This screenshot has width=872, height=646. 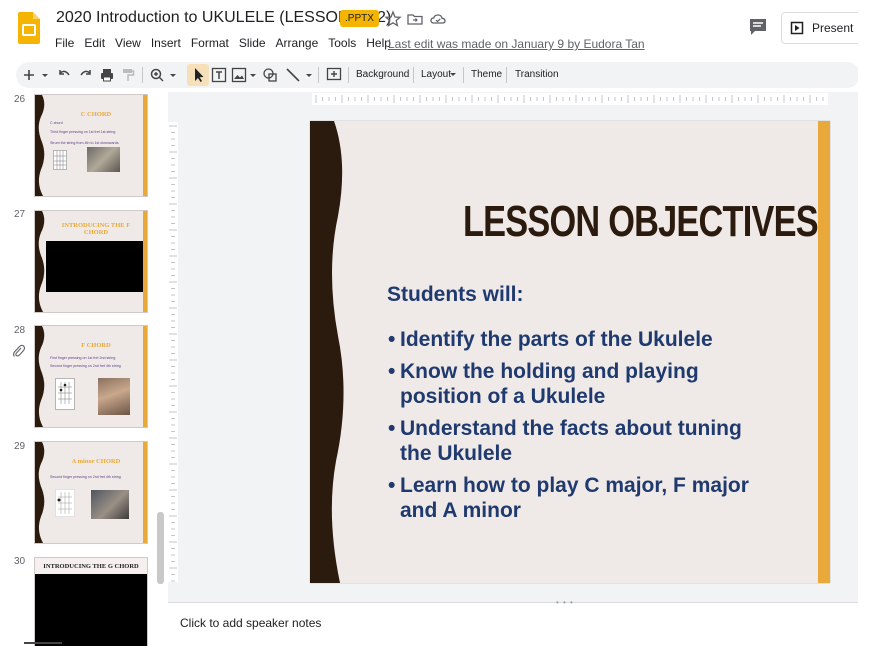 I want to click on vertical-ruler, so click(x=173, y=352).